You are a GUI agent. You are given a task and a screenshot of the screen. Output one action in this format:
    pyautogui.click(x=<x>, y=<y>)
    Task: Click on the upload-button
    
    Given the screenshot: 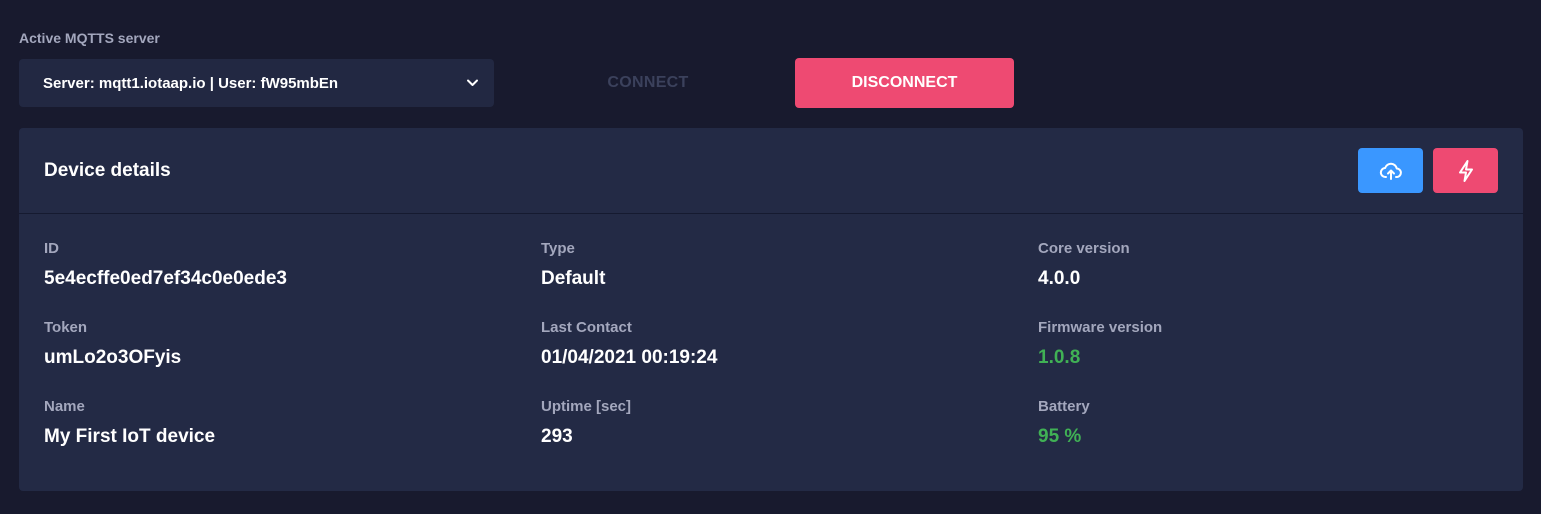 What is the action you would take?
    pyautogui.click(x=1390, y=170)
    